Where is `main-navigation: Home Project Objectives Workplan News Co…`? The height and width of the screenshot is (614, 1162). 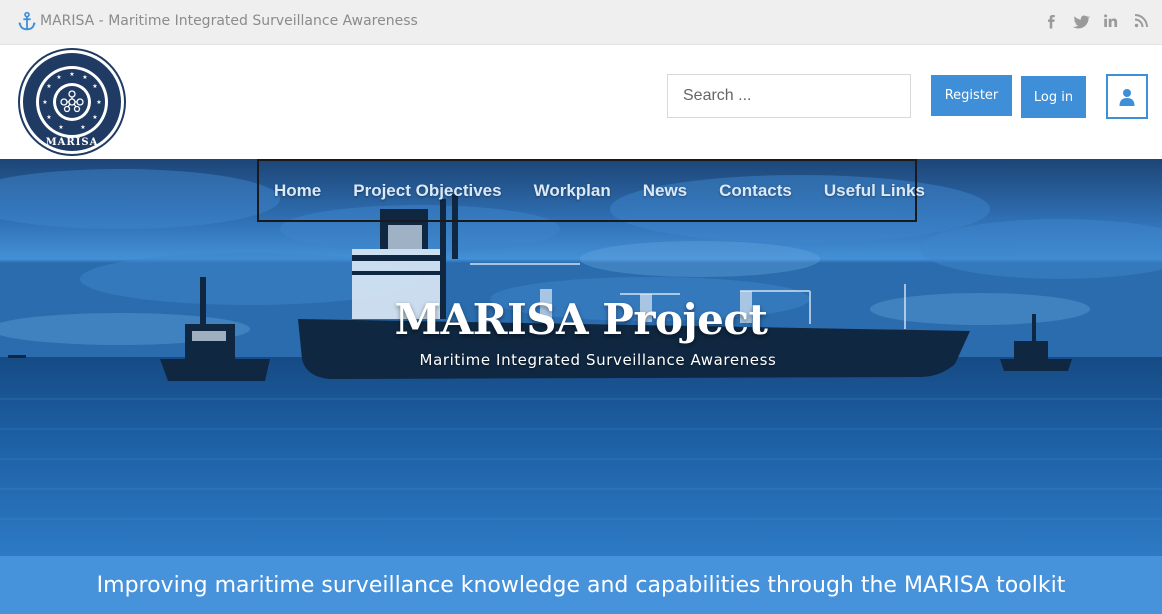 main-navigation: Home Project Objectives Workplan News Co… is located at coordinates (591, 190).